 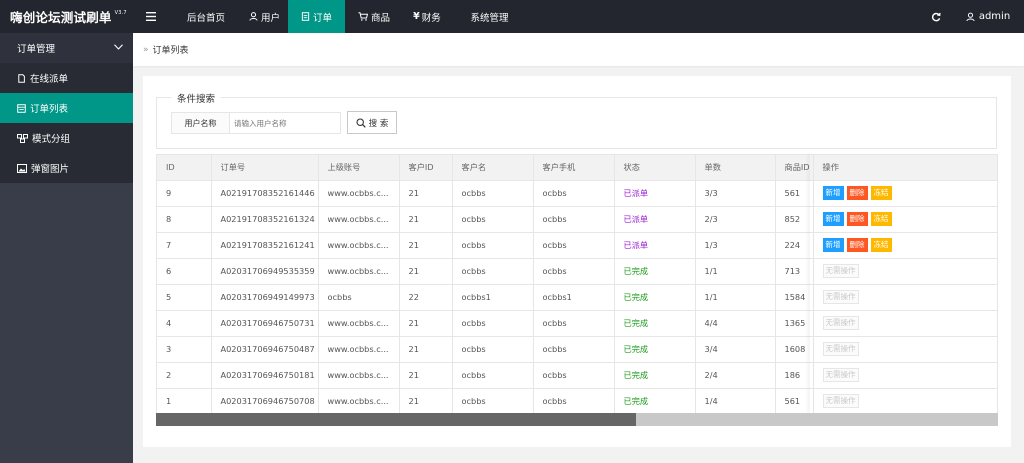 I want to click on column-header: 操作, so click(x=905, y=168).